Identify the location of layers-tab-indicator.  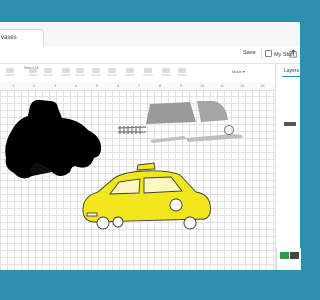
(291, 76).